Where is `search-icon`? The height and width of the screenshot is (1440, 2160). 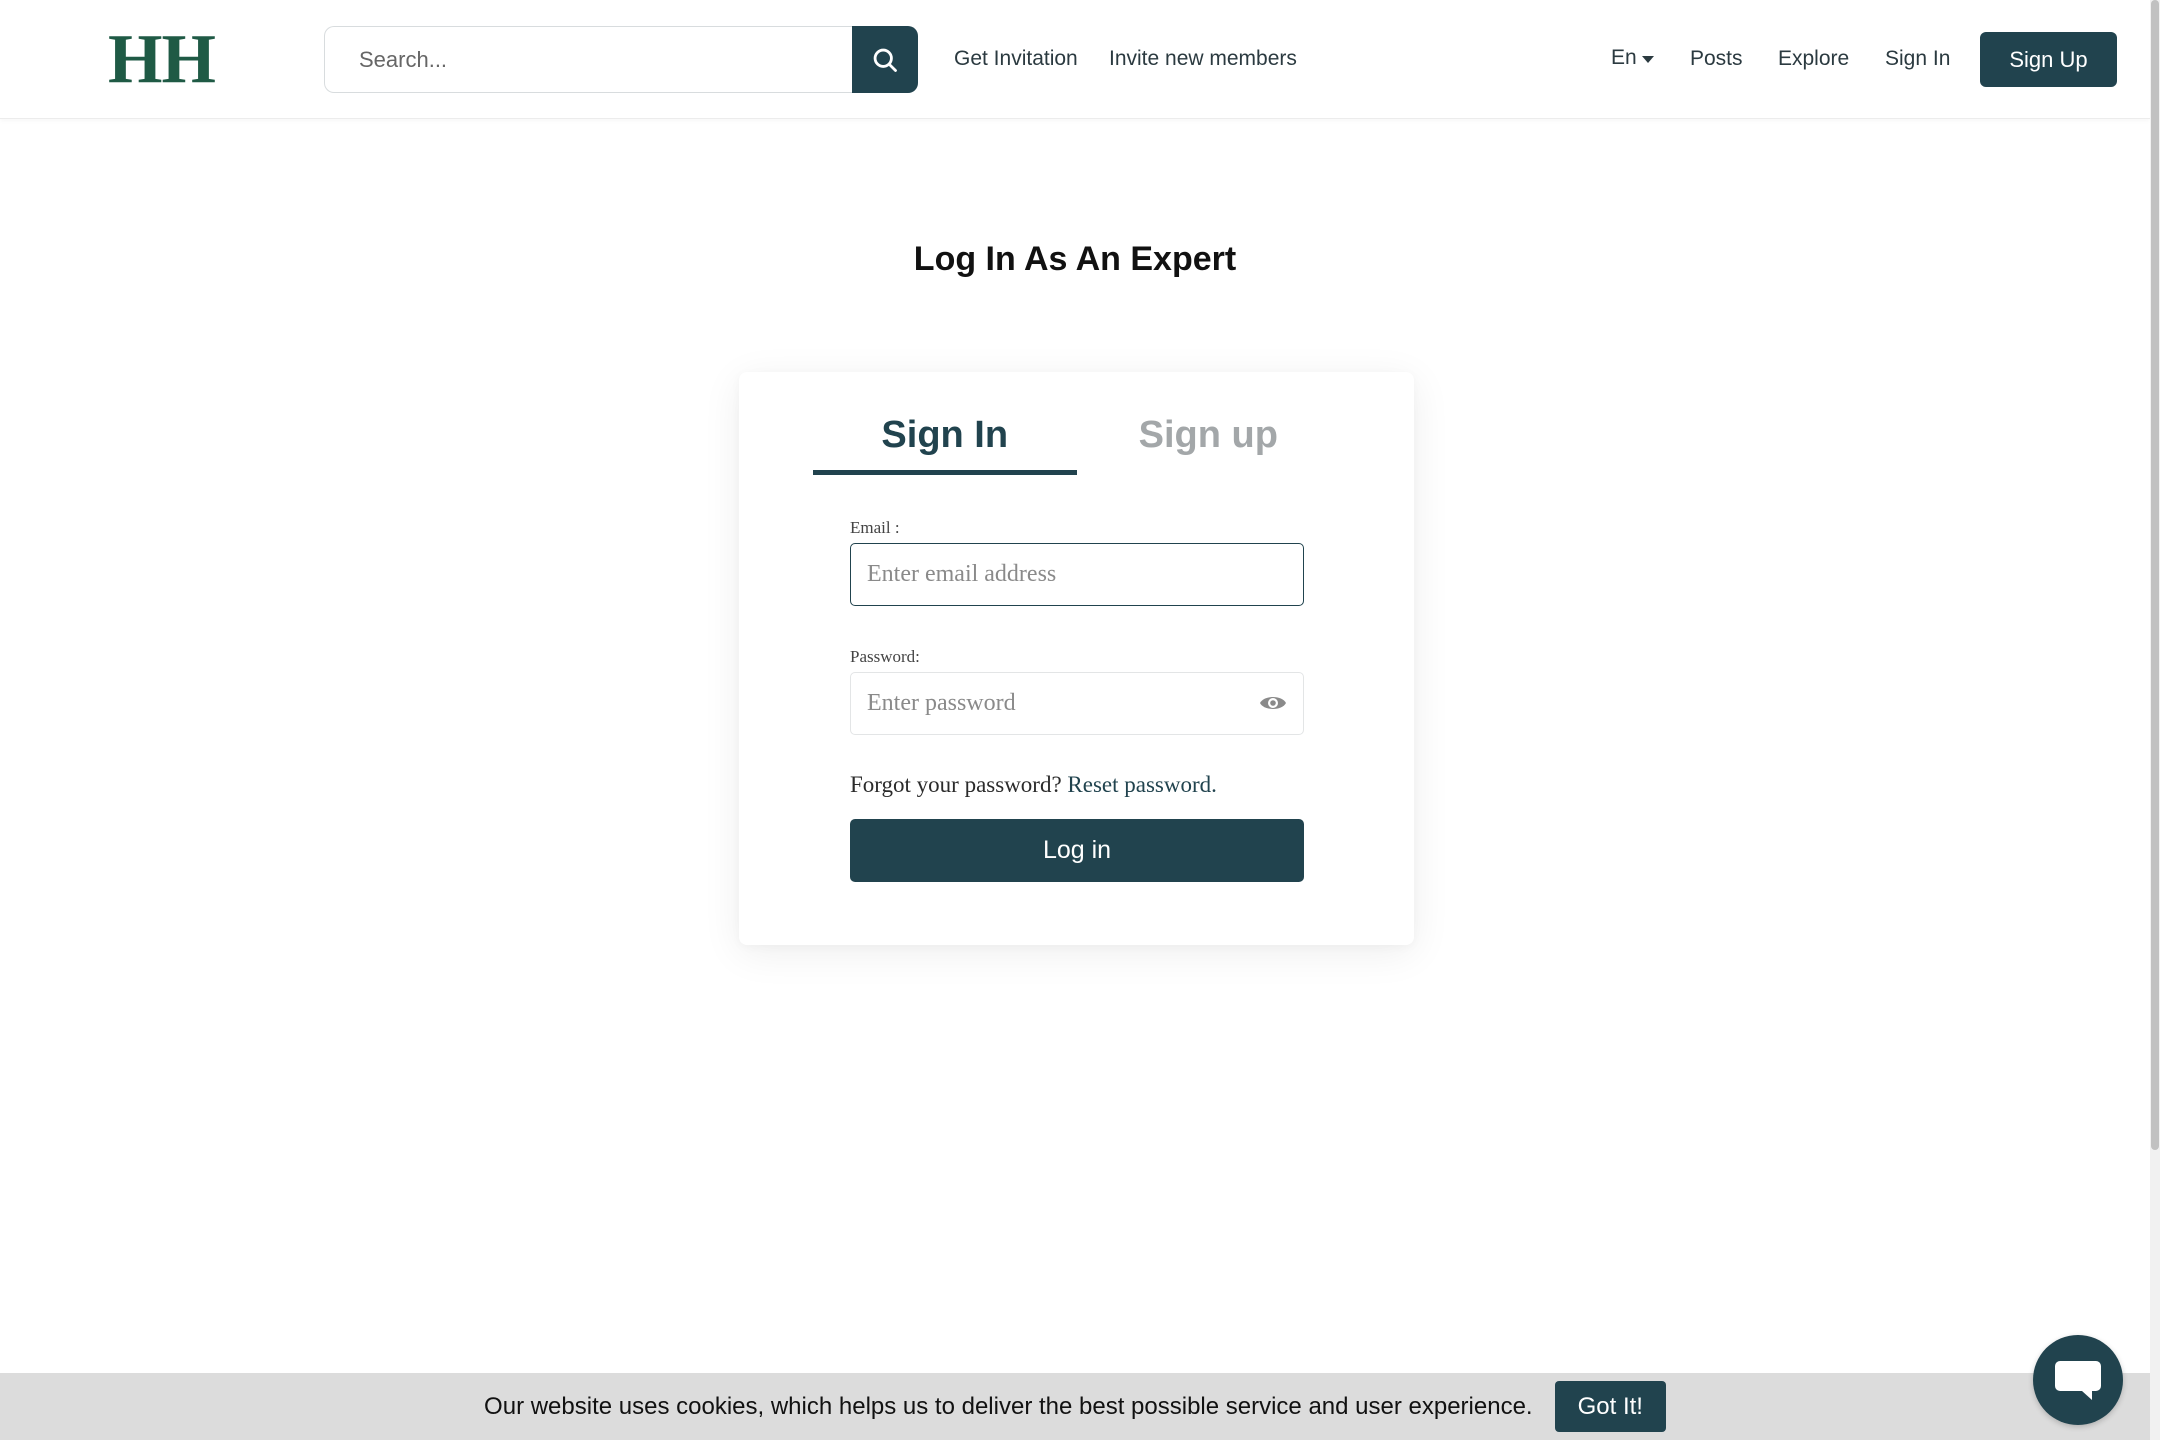 search-icon is located at coordinates (885, 60).